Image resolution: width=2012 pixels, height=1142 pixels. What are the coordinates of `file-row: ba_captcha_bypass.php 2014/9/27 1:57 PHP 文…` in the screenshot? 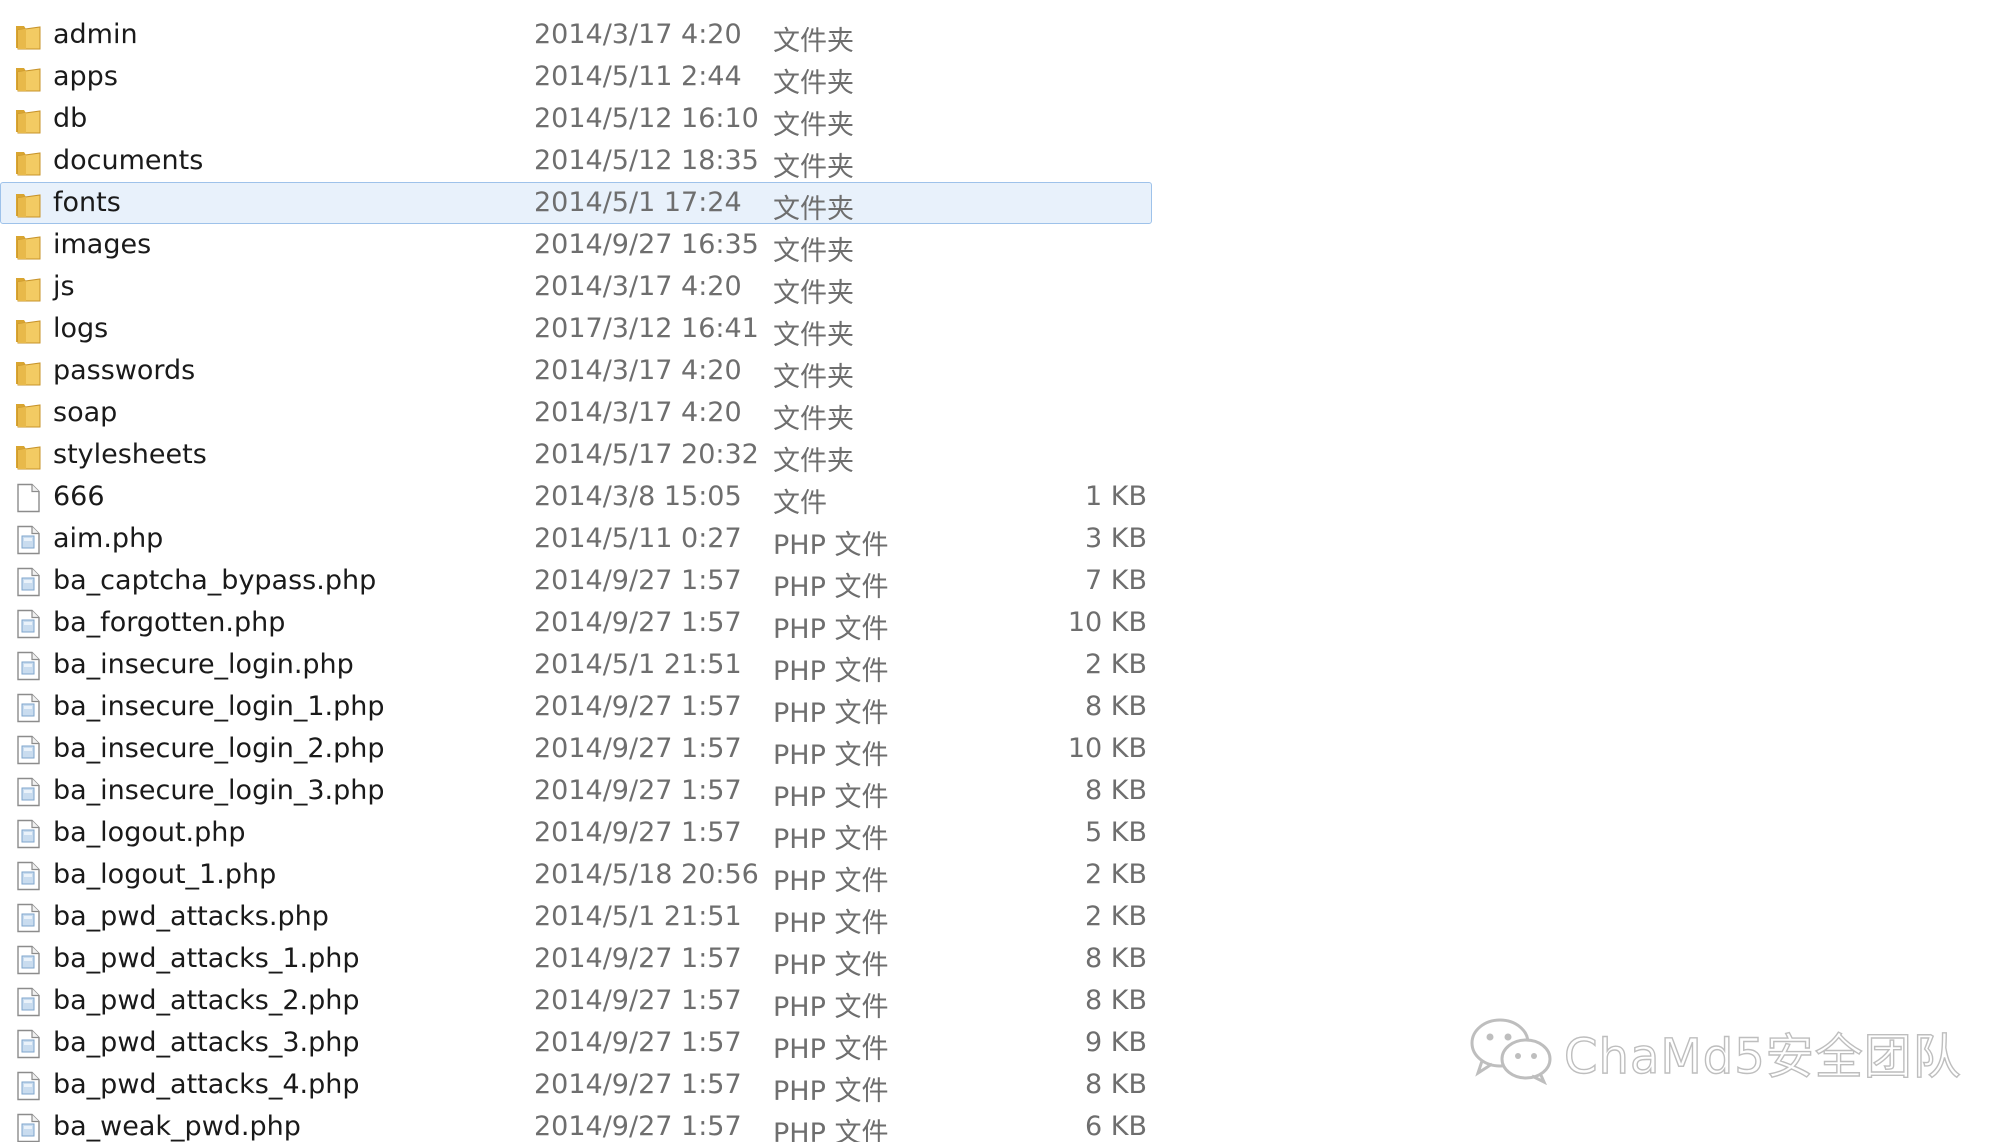 It's located at (576, 581).